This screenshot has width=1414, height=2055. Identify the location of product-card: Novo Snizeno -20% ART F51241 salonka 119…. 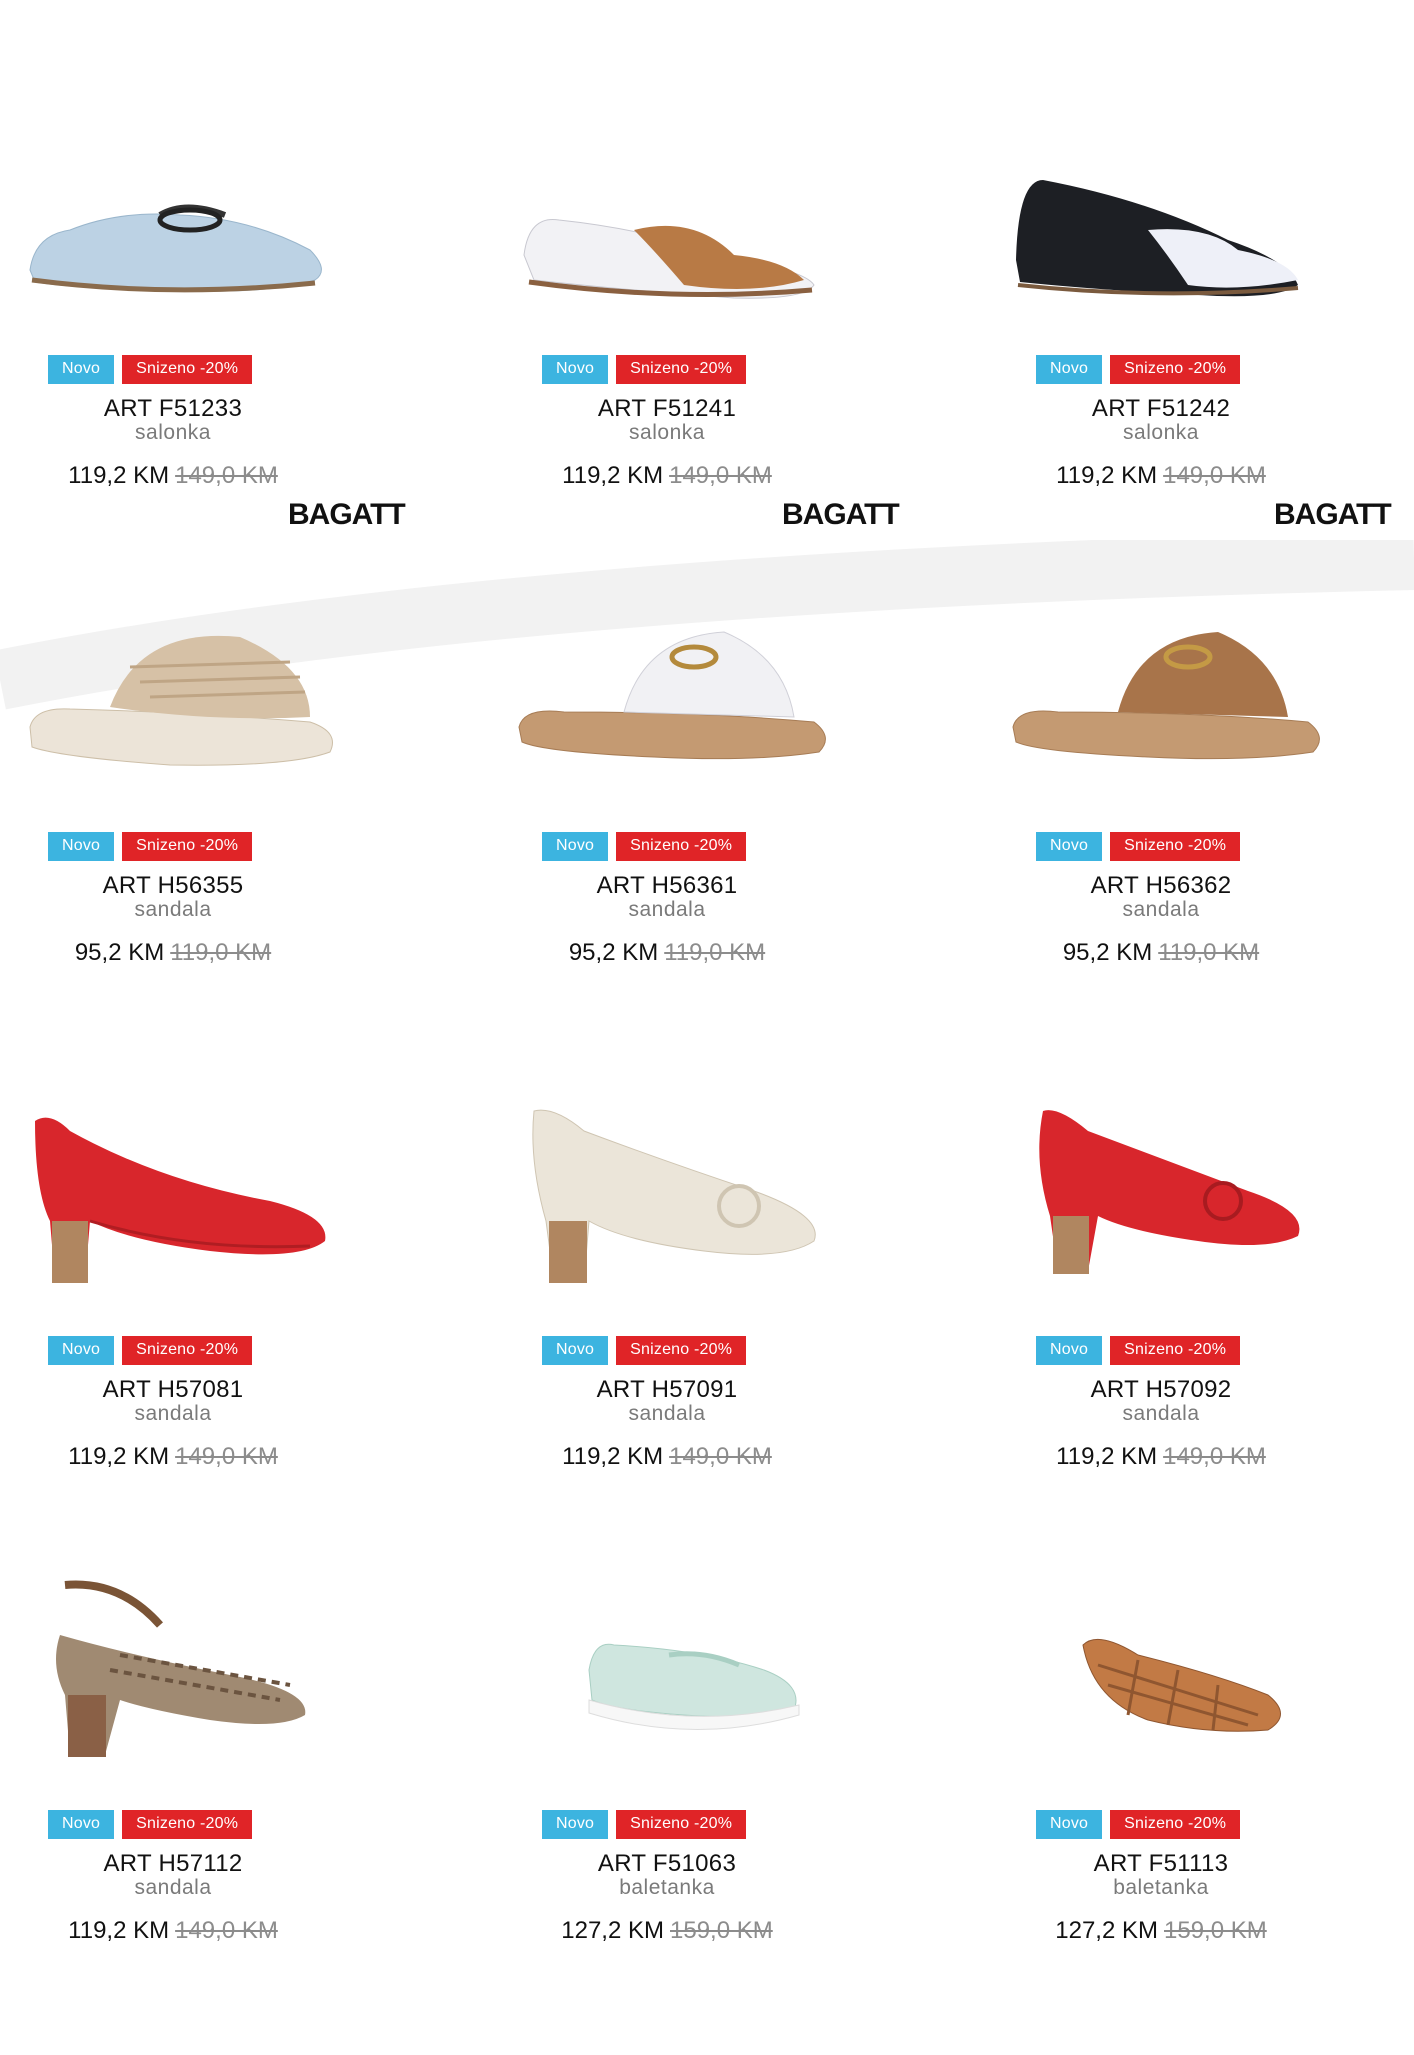
(742, 360).